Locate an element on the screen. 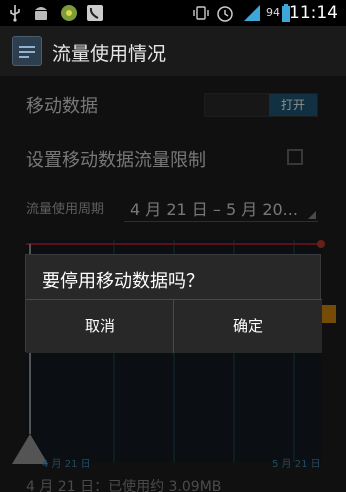 The image size is (346, 492). clock: 11:14 is located at coordinates (313, 13).